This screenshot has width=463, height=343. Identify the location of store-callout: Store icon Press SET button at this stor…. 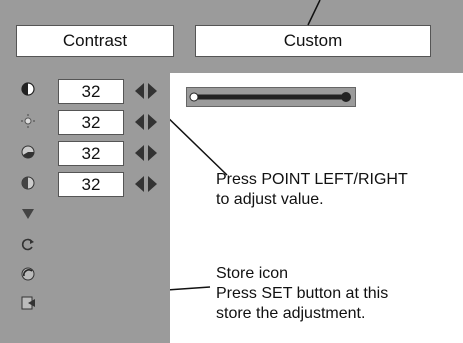
(302, 293).